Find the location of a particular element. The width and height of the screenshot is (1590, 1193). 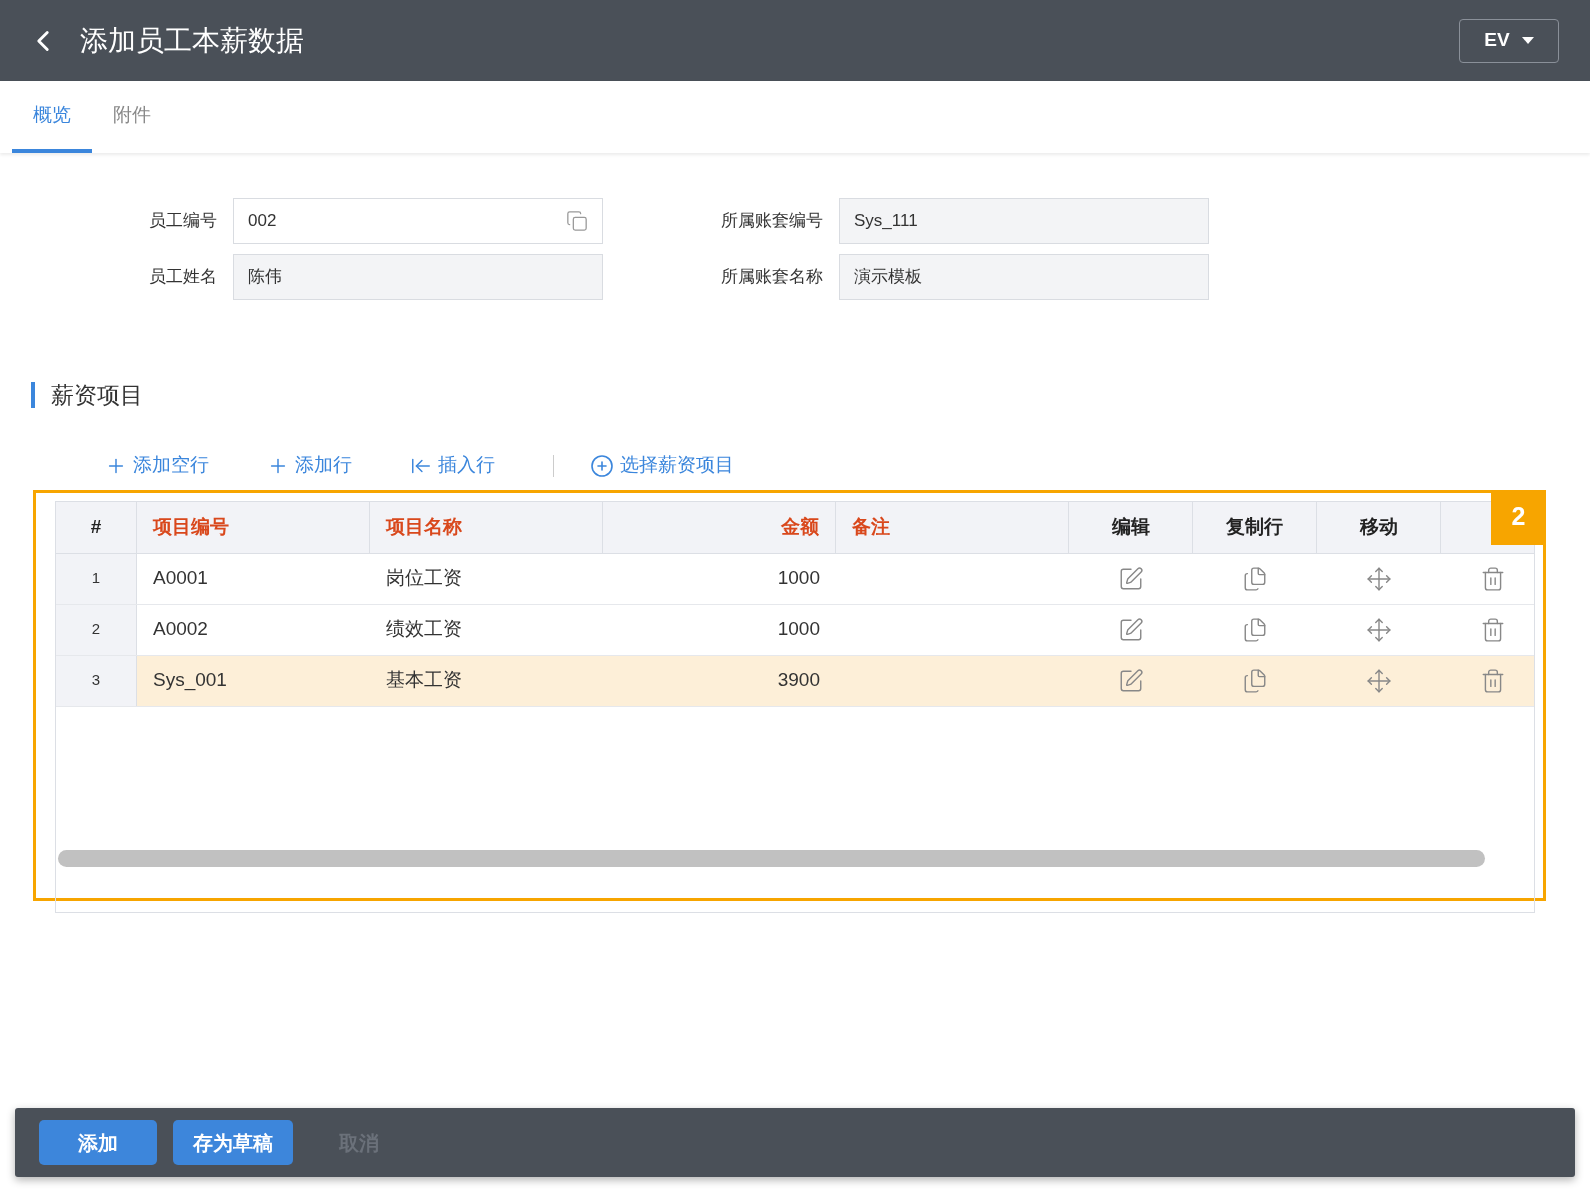

row-number: 2 is located at coordinates (96, 629).